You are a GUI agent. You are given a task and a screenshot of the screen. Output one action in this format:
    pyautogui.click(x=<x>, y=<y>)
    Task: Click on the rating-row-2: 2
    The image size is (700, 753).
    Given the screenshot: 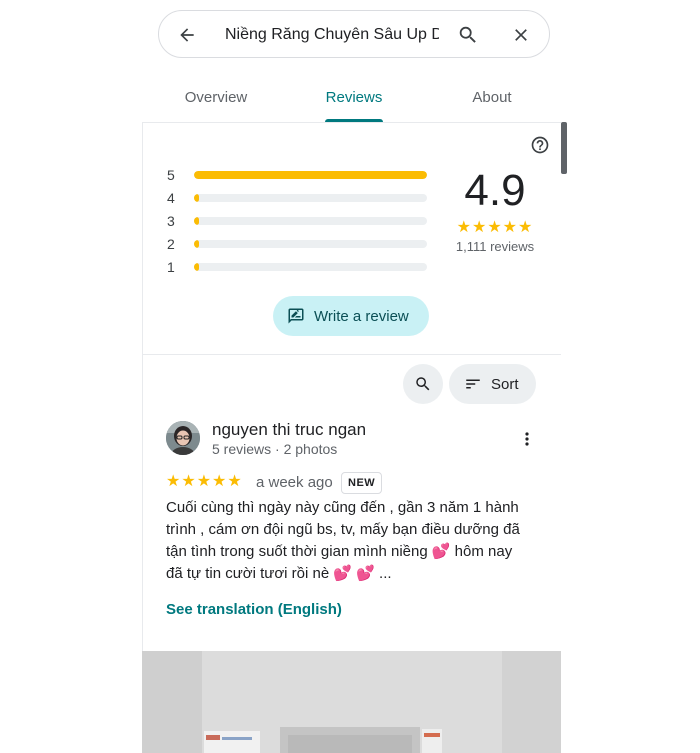 What is the action you would take?
    pyautogui.click(x=298, y=244)
    